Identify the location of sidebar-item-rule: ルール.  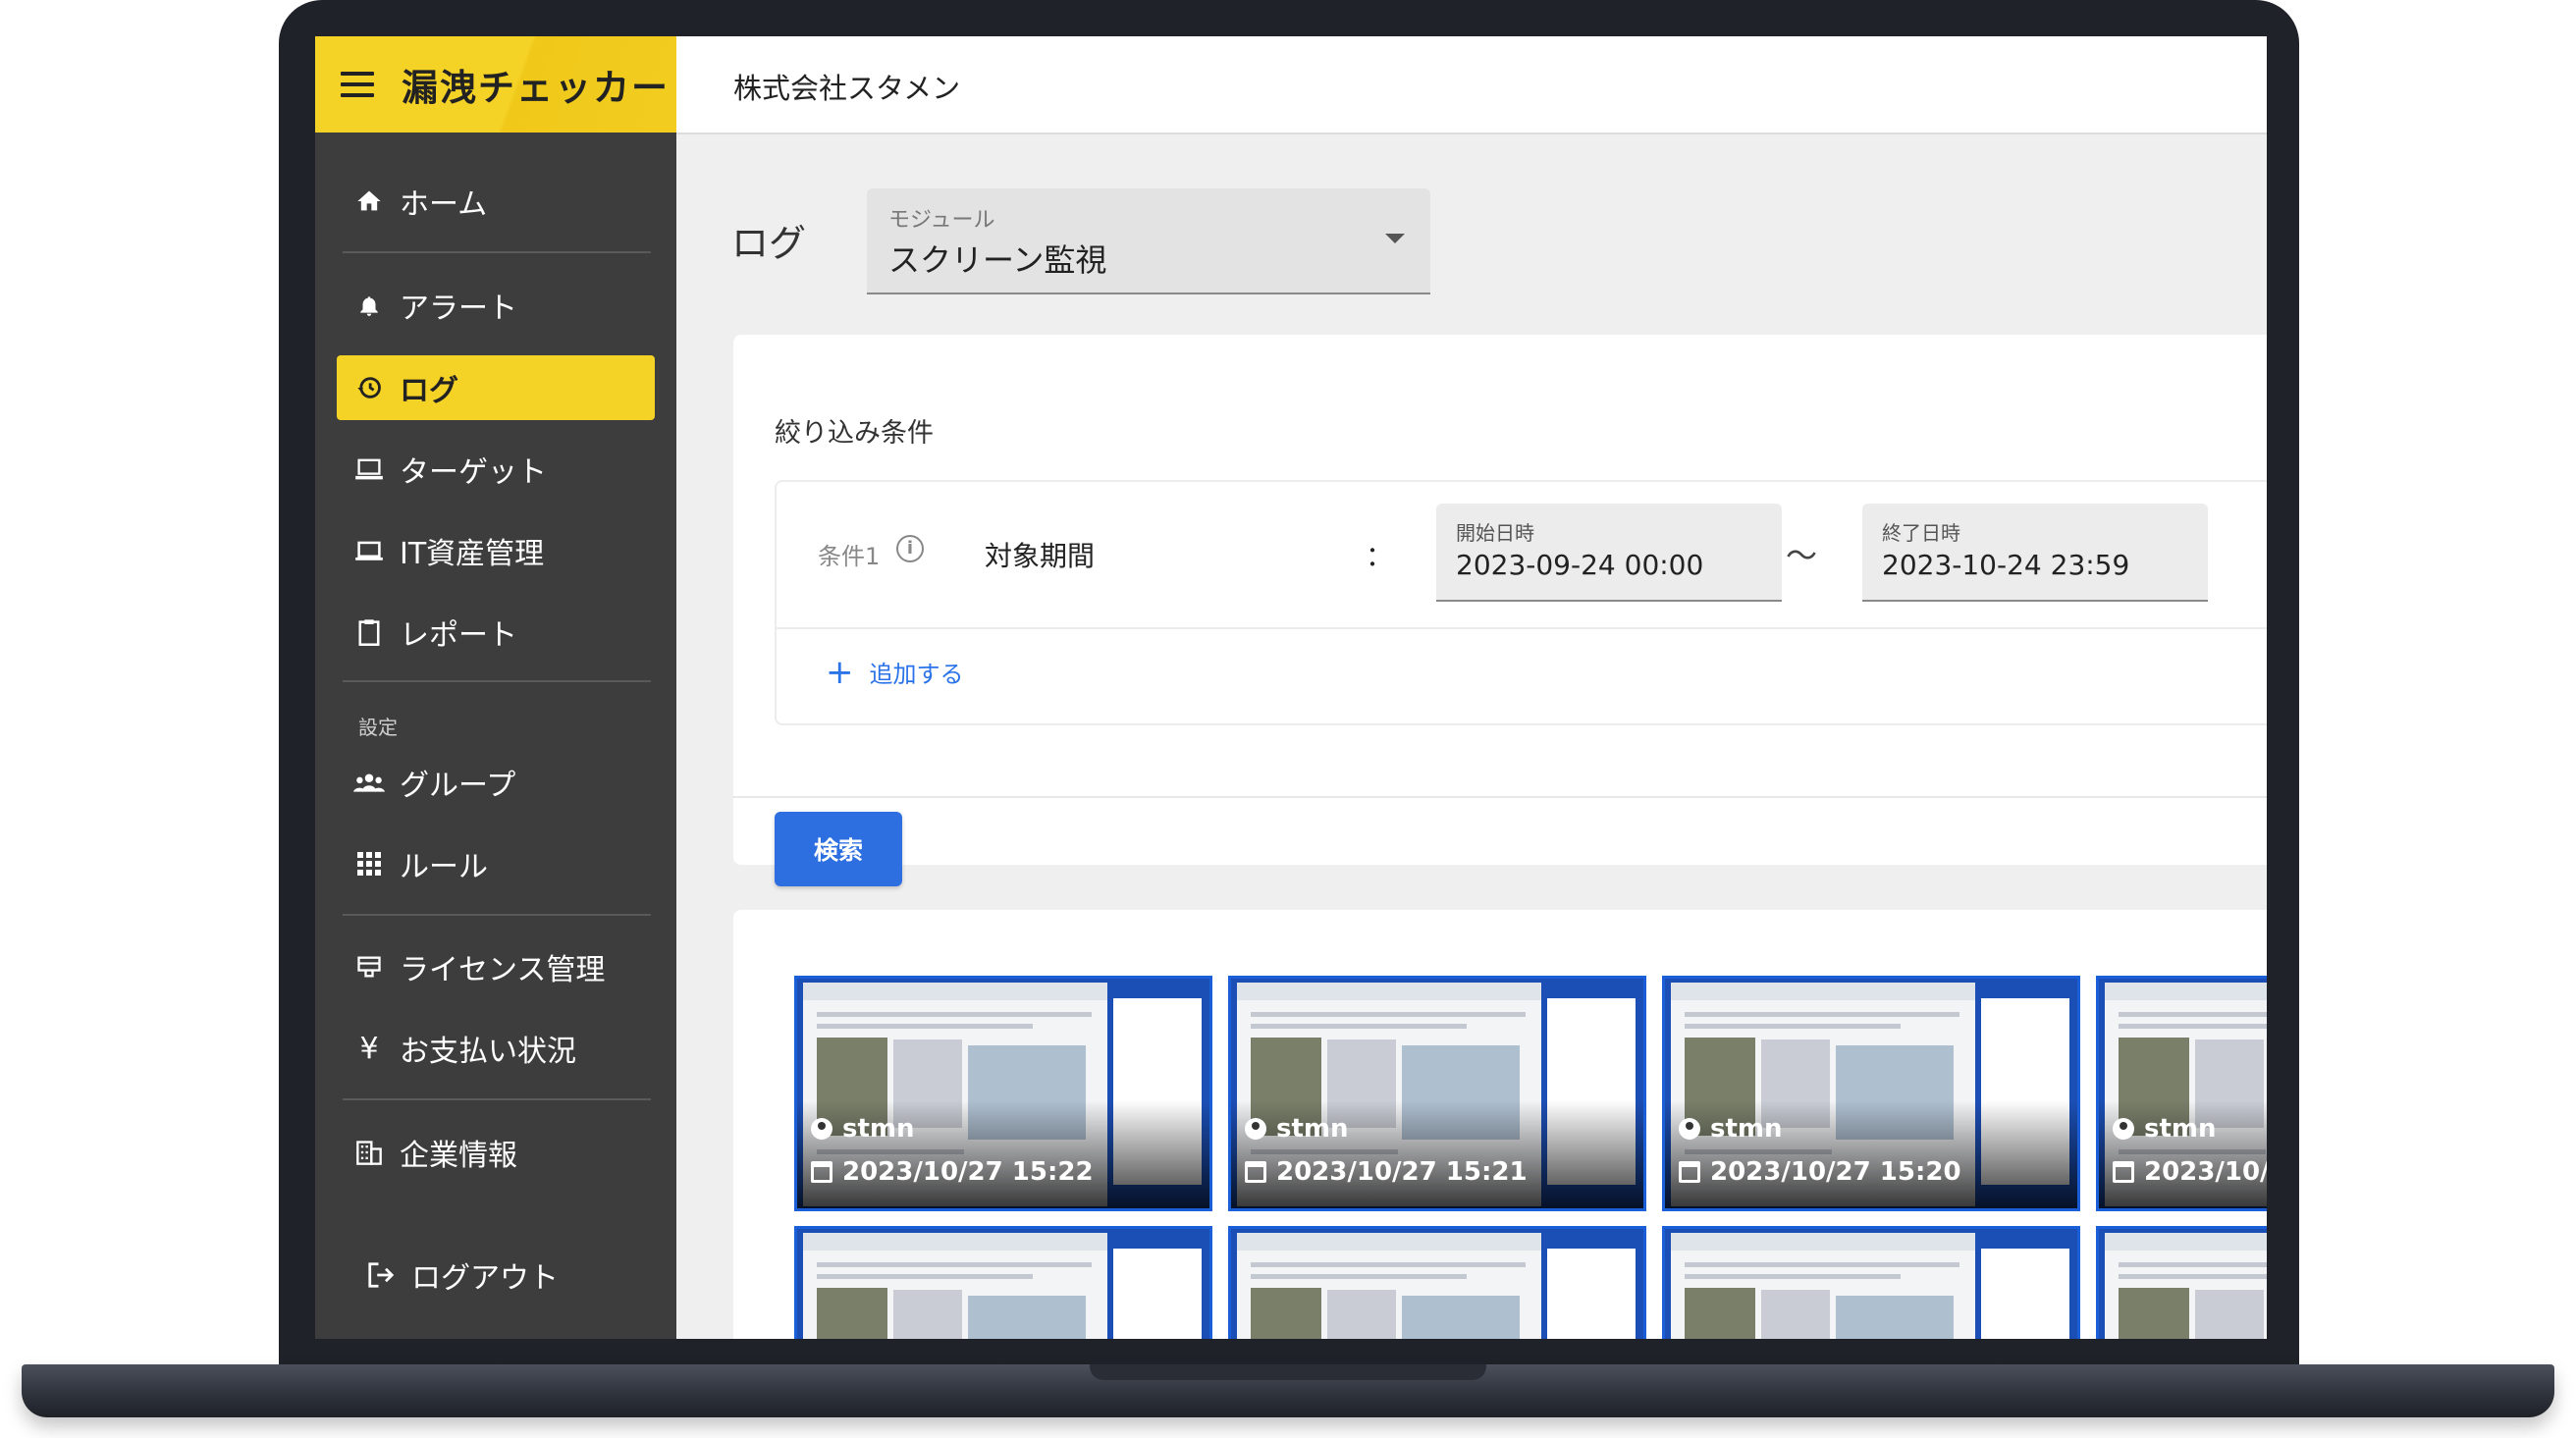
(496, 863).